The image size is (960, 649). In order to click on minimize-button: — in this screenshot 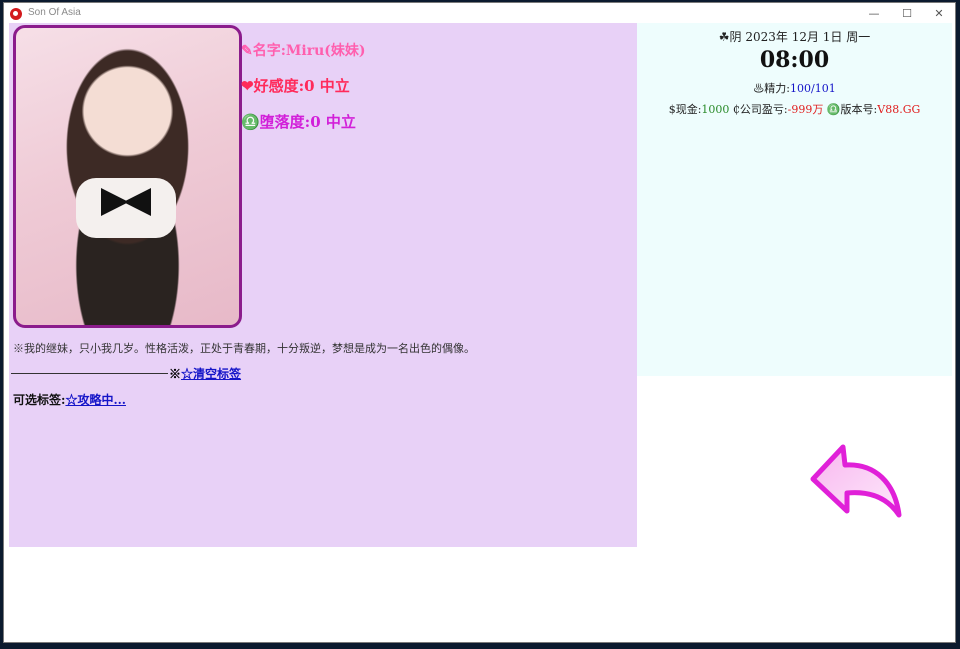, I will do `click(874, 14)`.